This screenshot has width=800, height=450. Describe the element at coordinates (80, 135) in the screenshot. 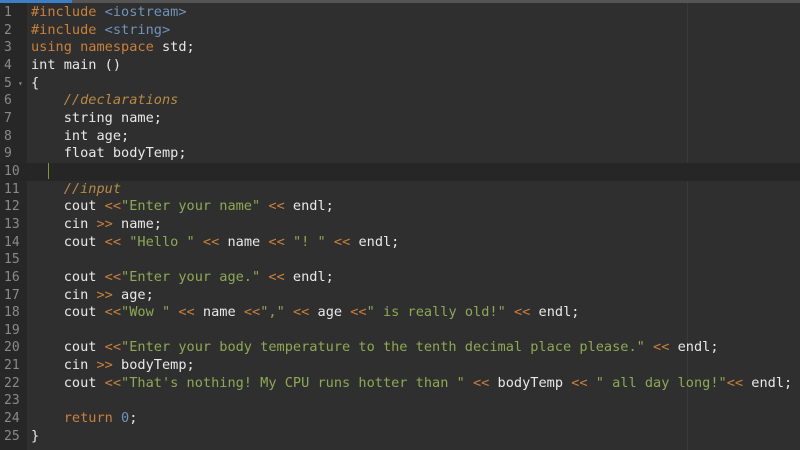

I see `token-t: int age;` at that location.